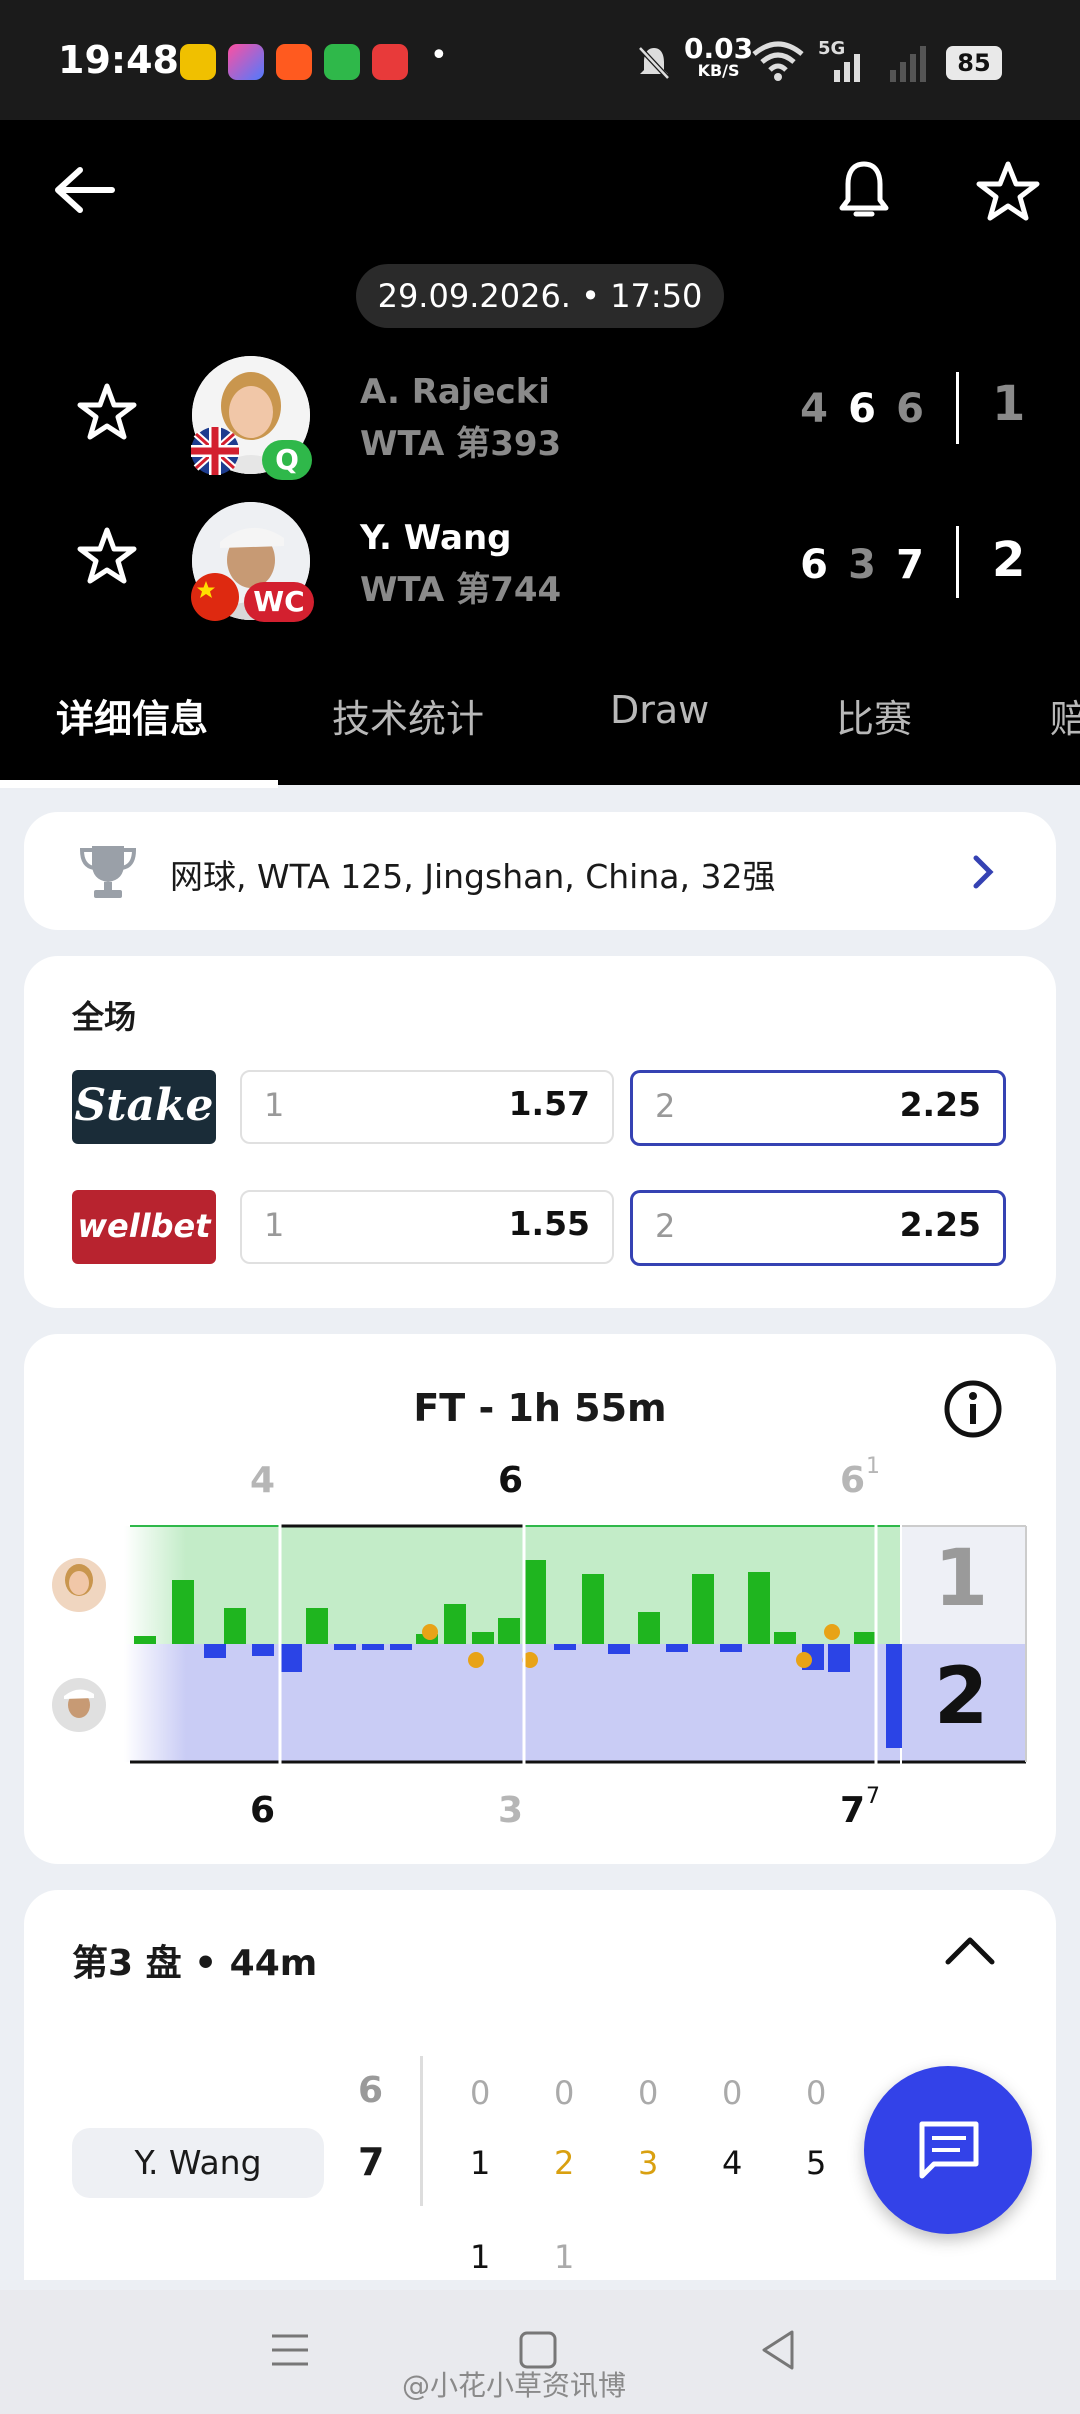 Image resolution: width=1080 pixels, height=2414 pixels. What do you see at coordinates (983, 872) in the screenshot?
I see `chevron-right-icon` at bounding box center [983, 872].